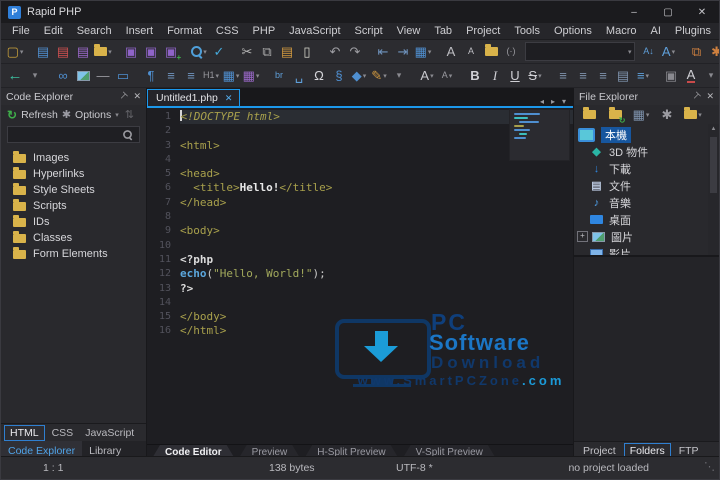  What do you see at coordinates (646, 219) in the screenshot?
I see `tree-item--: 桌面` at bounding box center [646, 219].